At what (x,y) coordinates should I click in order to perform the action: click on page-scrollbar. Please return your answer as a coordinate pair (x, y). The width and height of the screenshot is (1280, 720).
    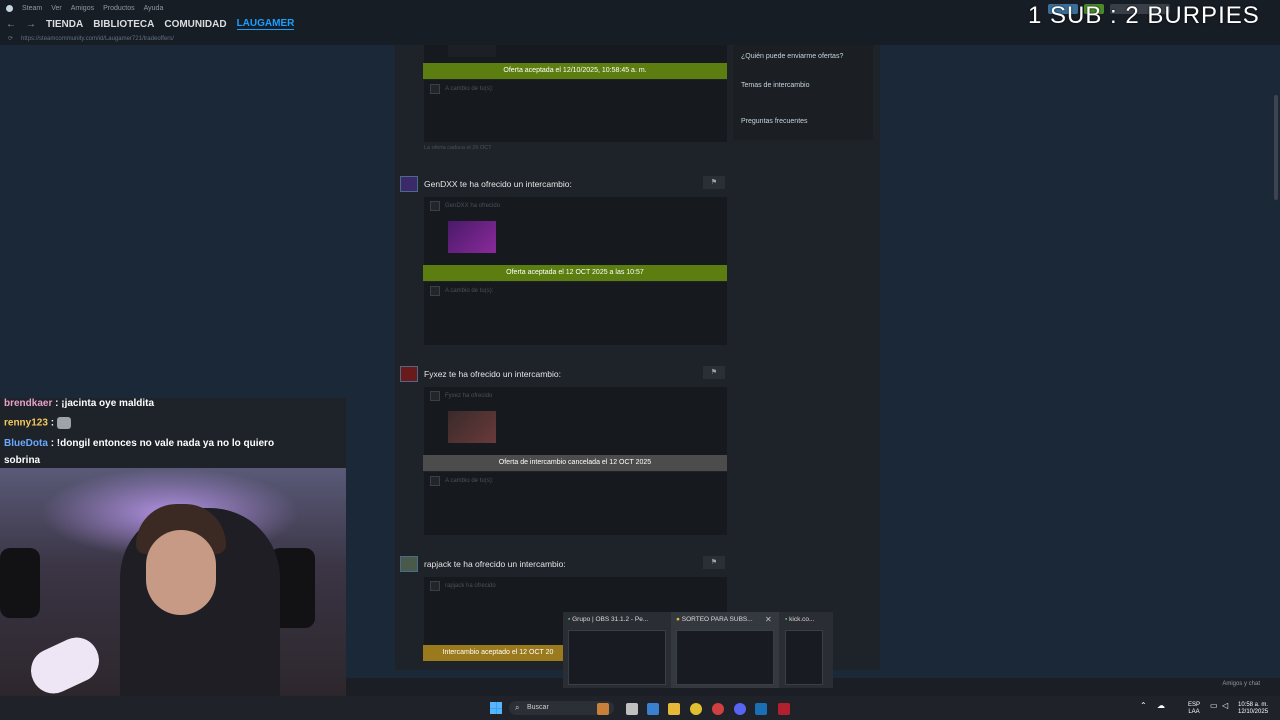
    Looking at the image, I should click on (1276, 147).